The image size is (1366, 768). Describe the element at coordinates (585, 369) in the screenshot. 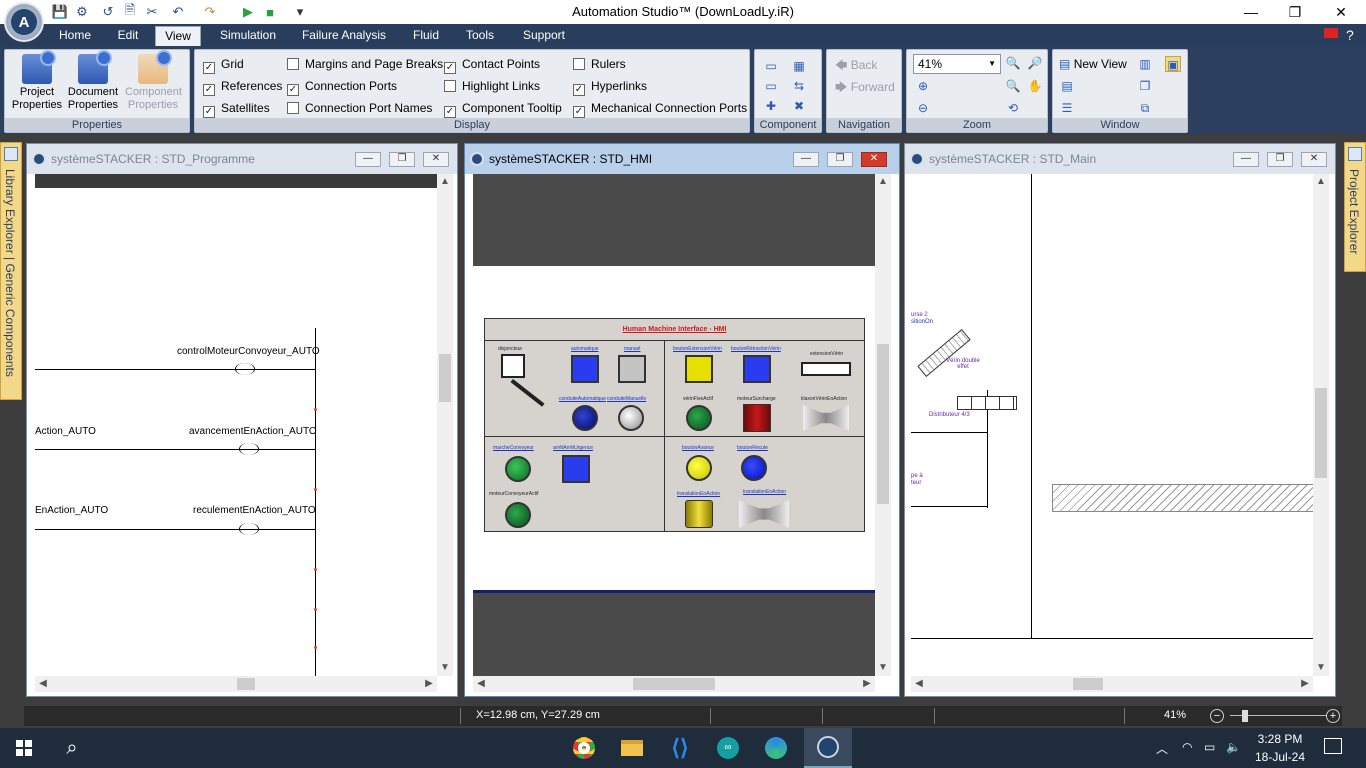

I see `automatique-button` at that location.